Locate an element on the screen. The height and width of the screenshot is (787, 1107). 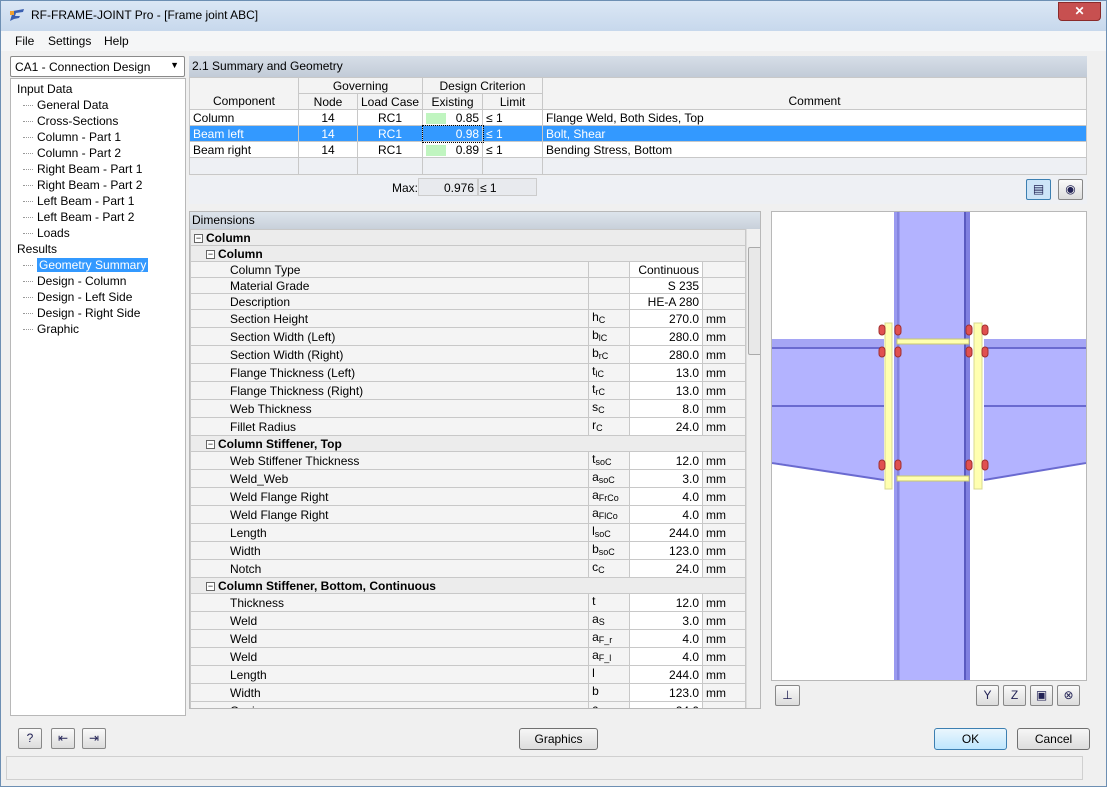
dimension-row: Web Stiffener Thickness tsoC 12.0 mm is located at coordinates (468, 460).